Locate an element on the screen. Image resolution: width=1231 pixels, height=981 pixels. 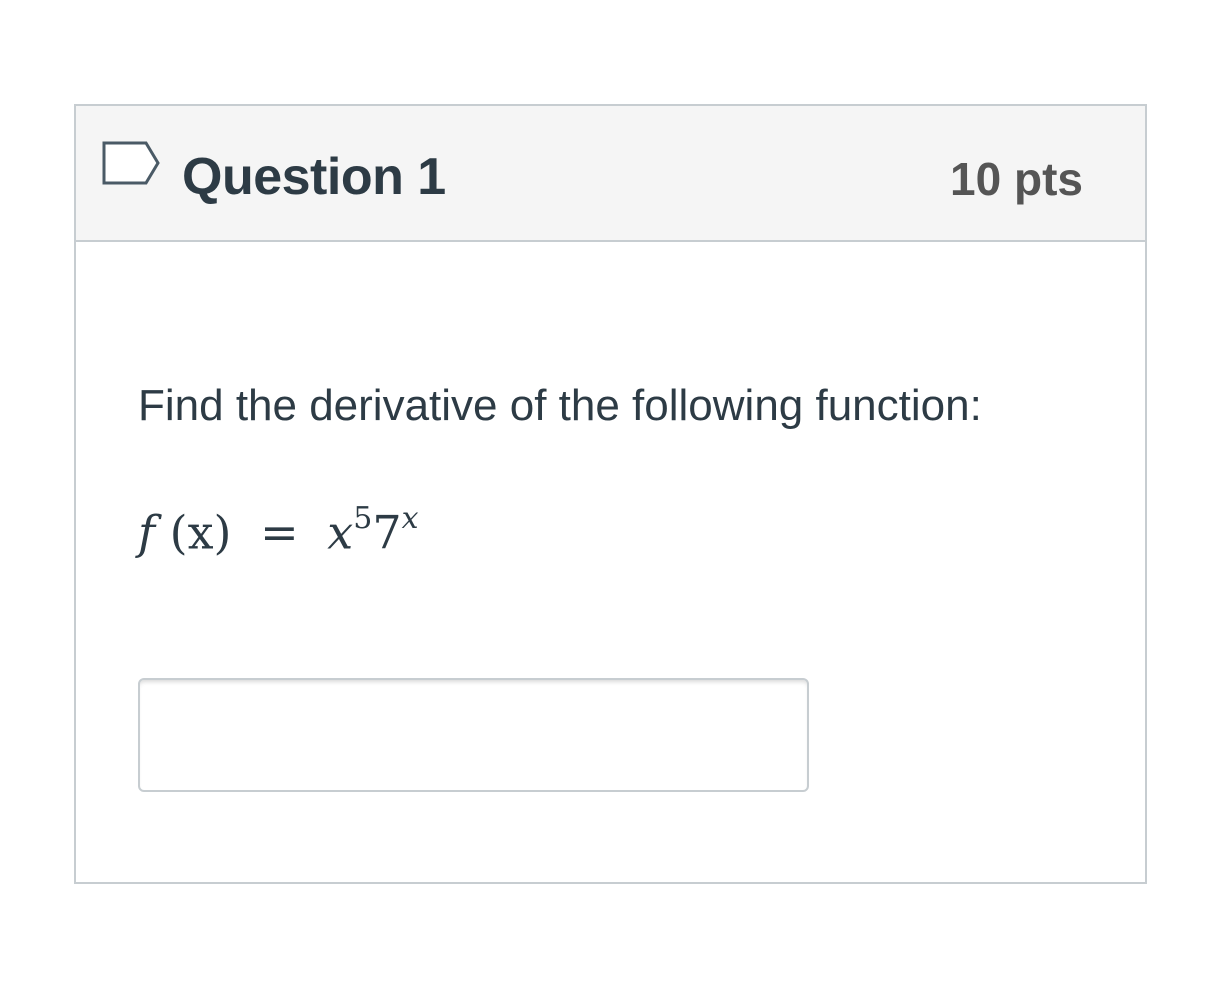
flag-icon is located at coordinates (132, 163).